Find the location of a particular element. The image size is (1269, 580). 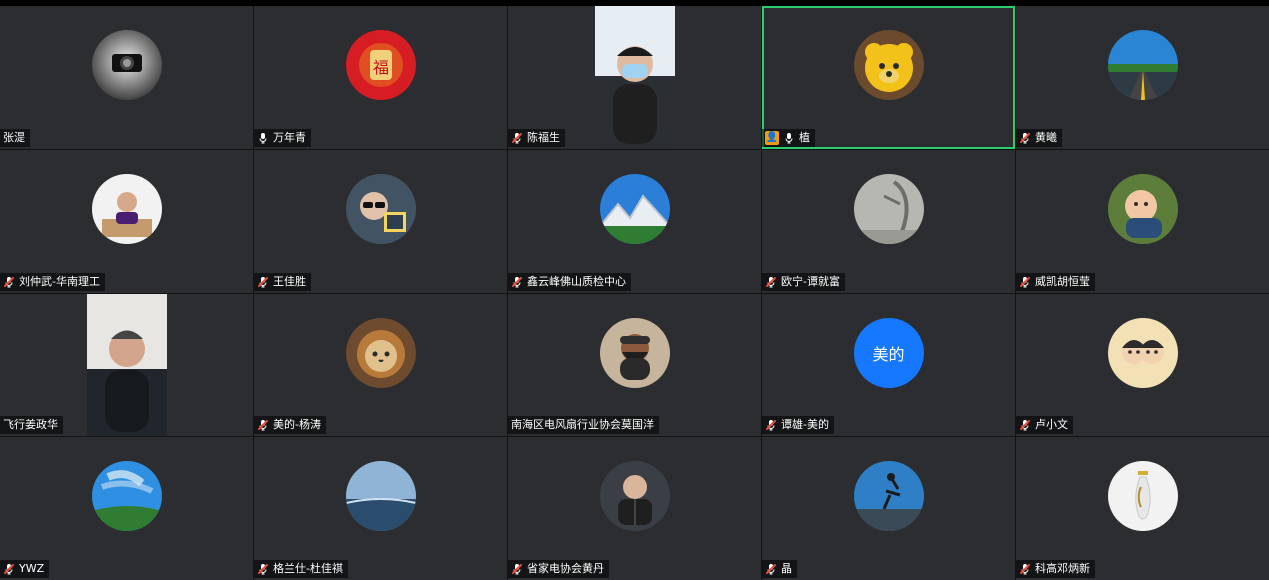

participant-tile: 威凯胡恒莹 is located at coordinates (1142, 221).